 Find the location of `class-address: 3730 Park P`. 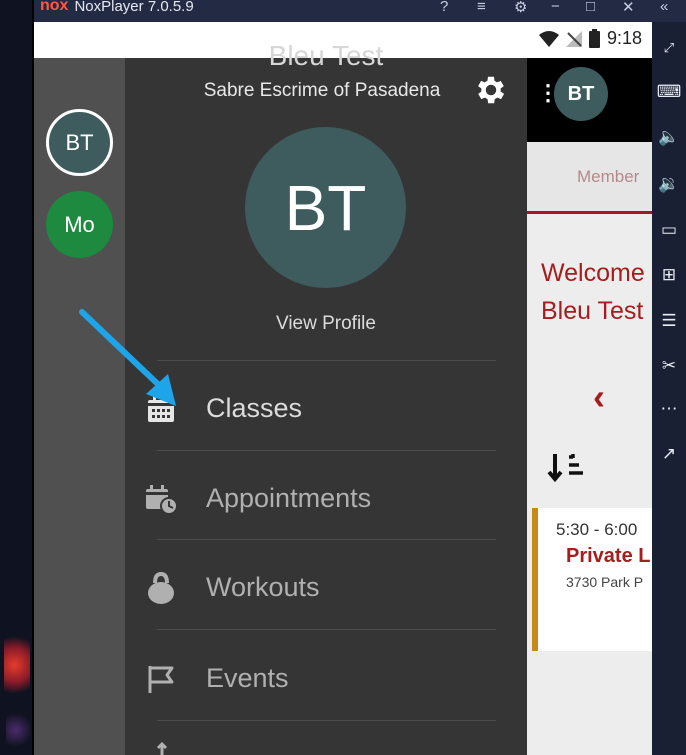

class-address: 3730 Park P is located at coordinates (605, 582).